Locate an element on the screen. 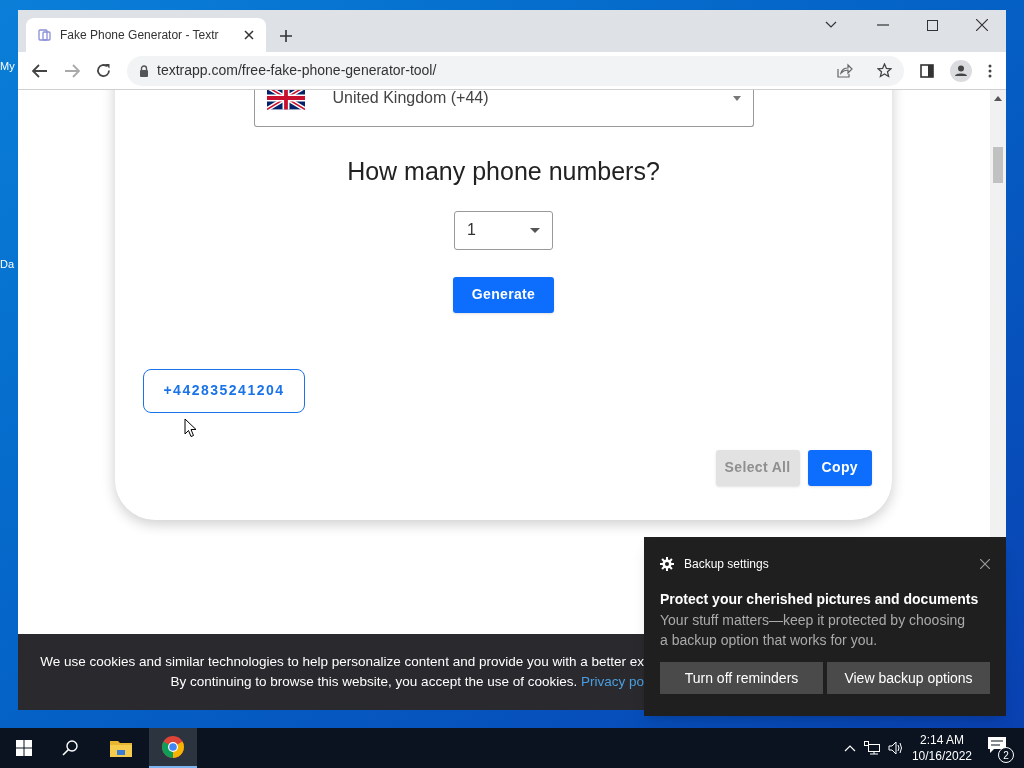 The width and height of the screenshot is (1024, 768). lock-icon is located at coordinates (144, 70).